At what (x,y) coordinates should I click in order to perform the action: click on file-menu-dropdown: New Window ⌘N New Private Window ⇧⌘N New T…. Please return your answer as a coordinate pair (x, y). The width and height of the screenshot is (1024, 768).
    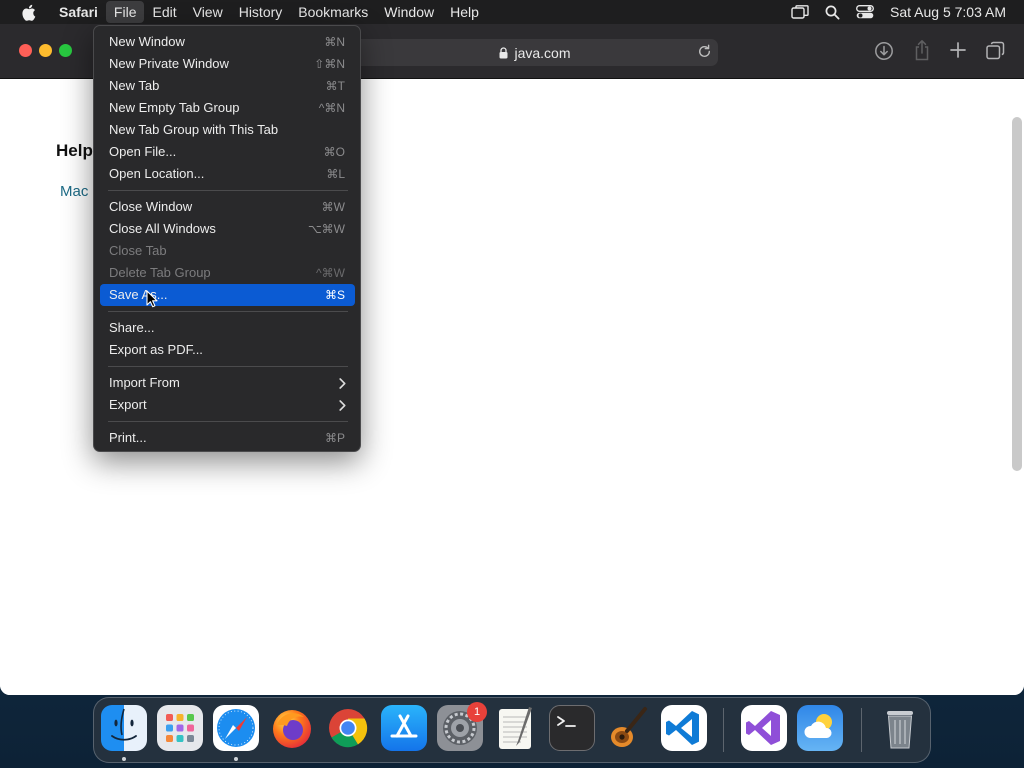
    Looking at the image, I should click on (227, 238).